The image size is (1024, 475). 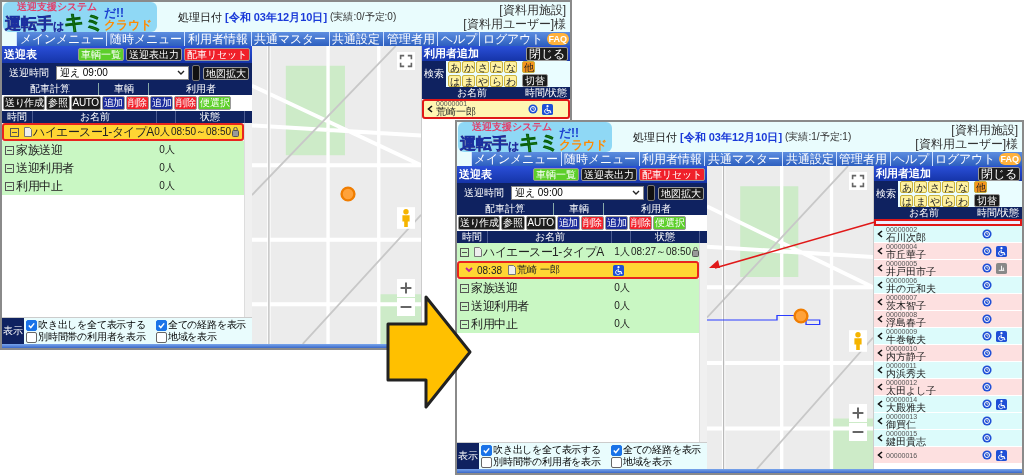 I want to click on kana-button: さ, so click(x=482, y=67).